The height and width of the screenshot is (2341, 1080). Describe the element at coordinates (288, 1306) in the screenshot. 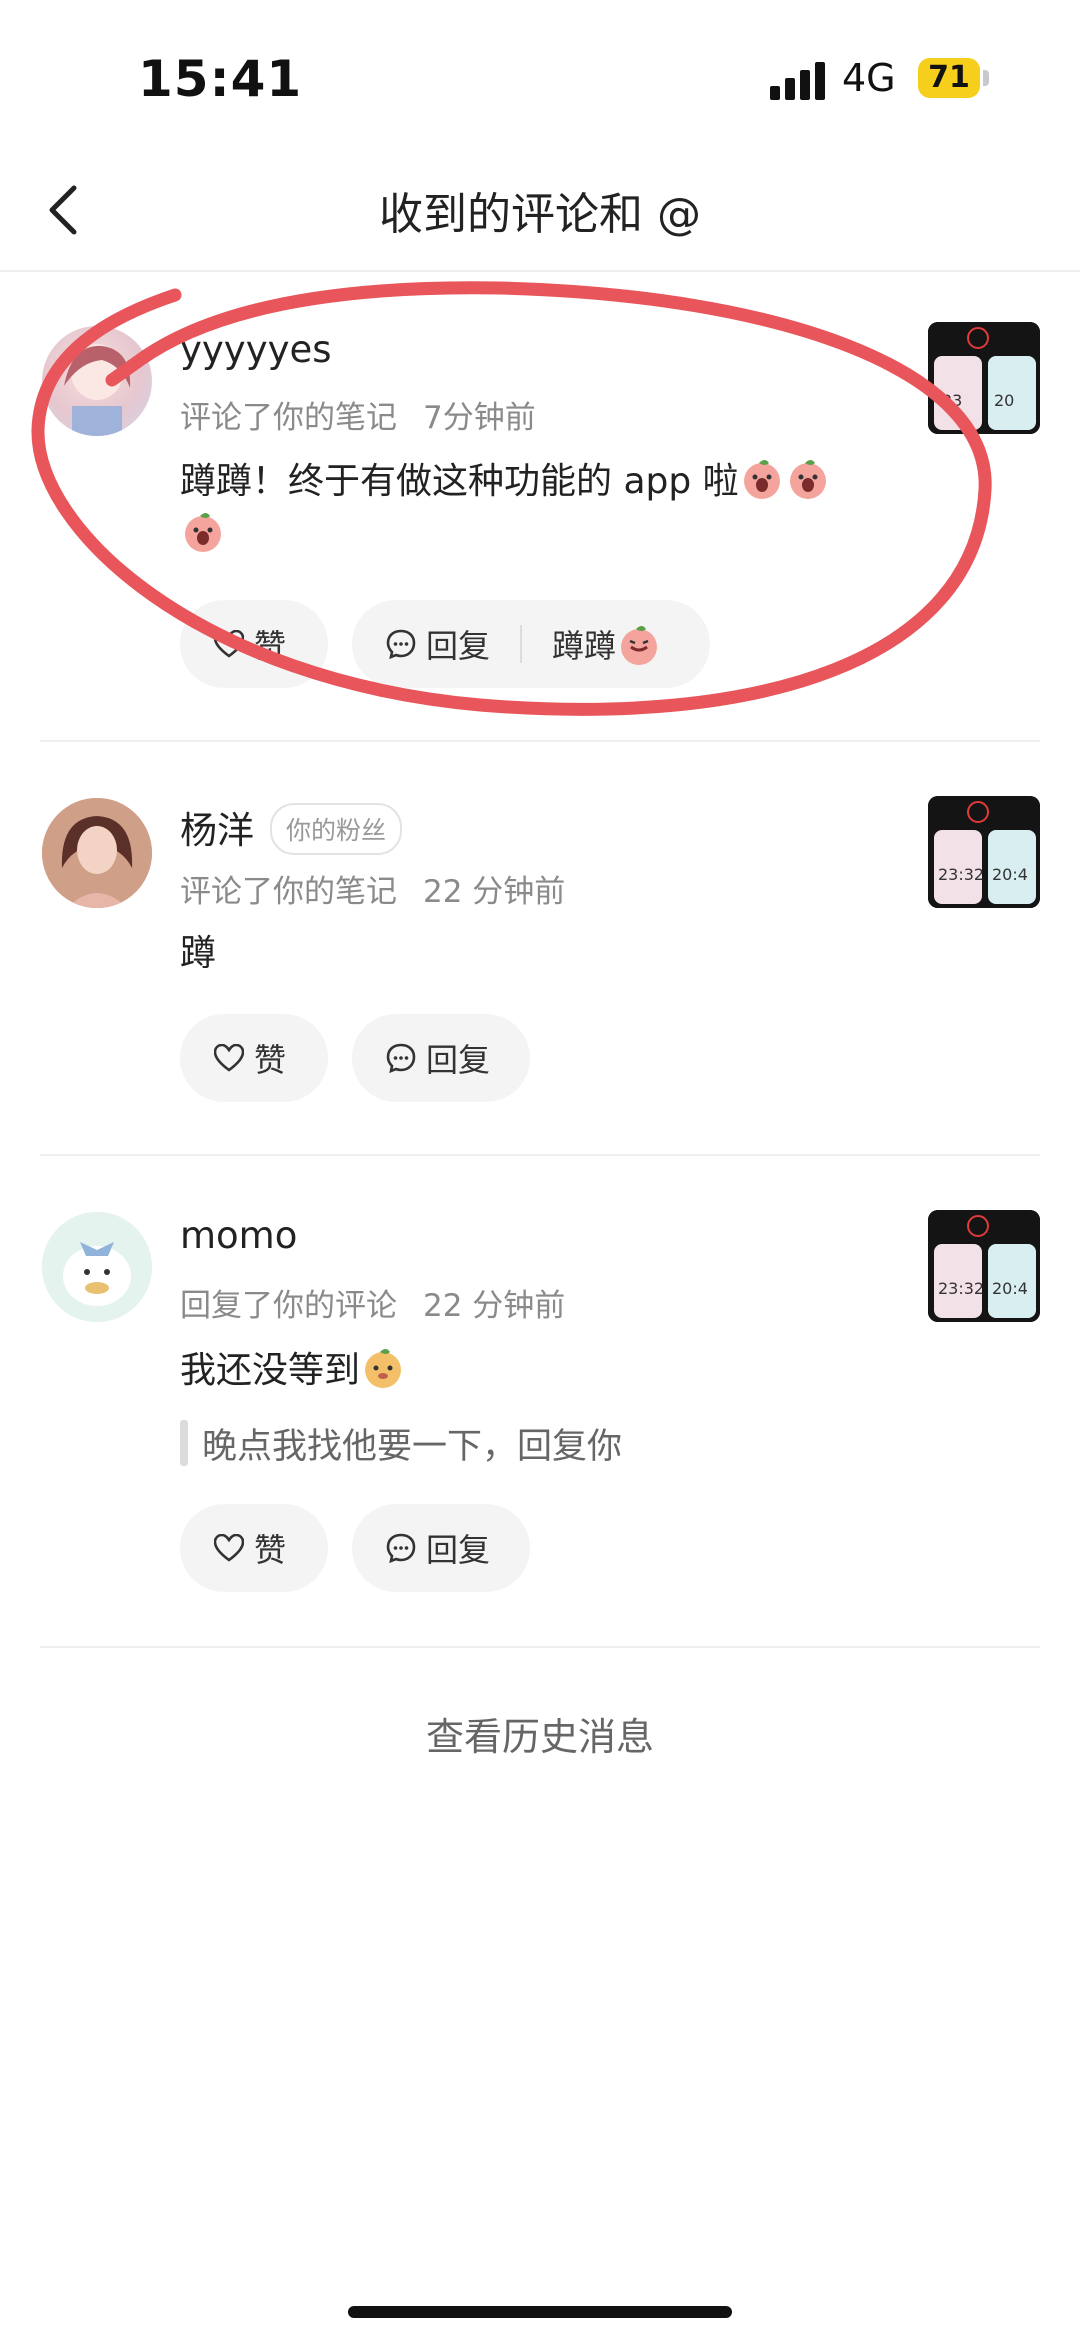

I see `action-text: 回复了你的评论` at that location.